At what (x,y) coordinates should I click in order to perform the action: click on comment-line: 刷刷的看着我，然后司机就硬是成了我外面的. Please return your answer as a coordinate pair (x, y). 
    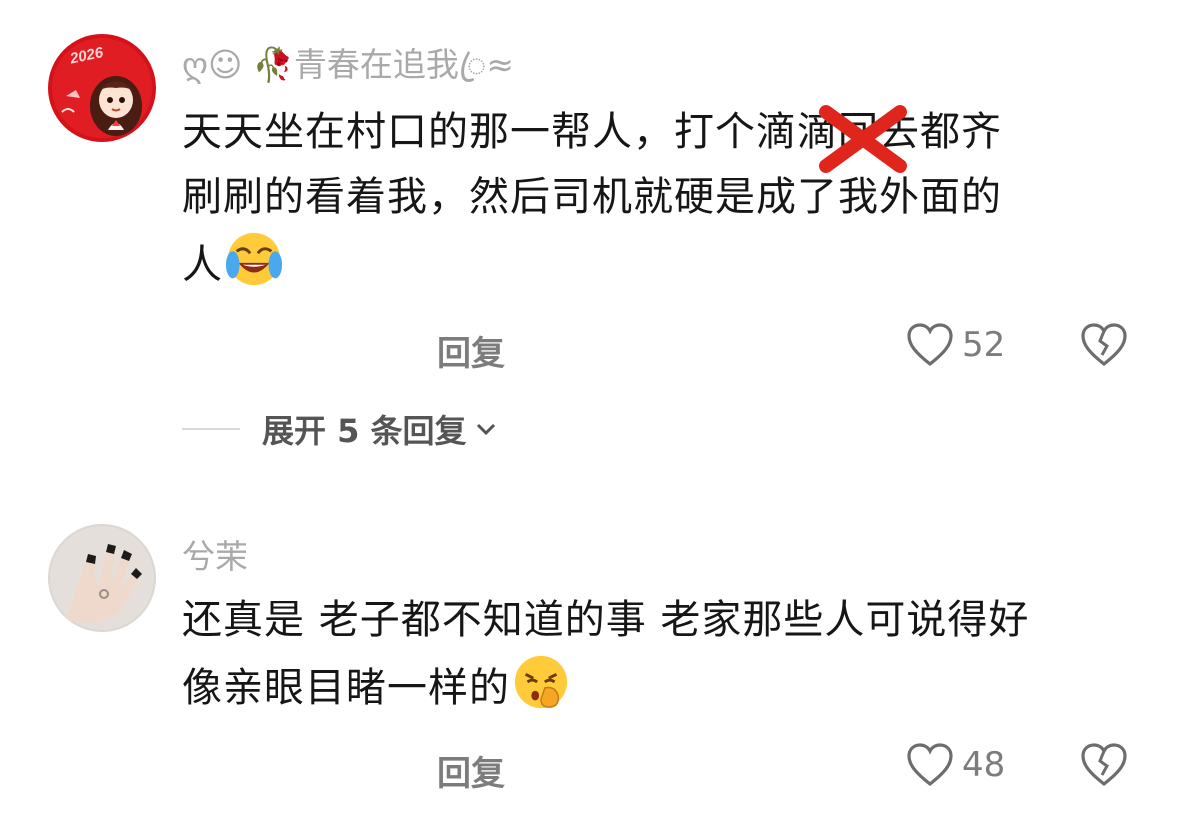
    Looking at the image, I should click on (592, 197).